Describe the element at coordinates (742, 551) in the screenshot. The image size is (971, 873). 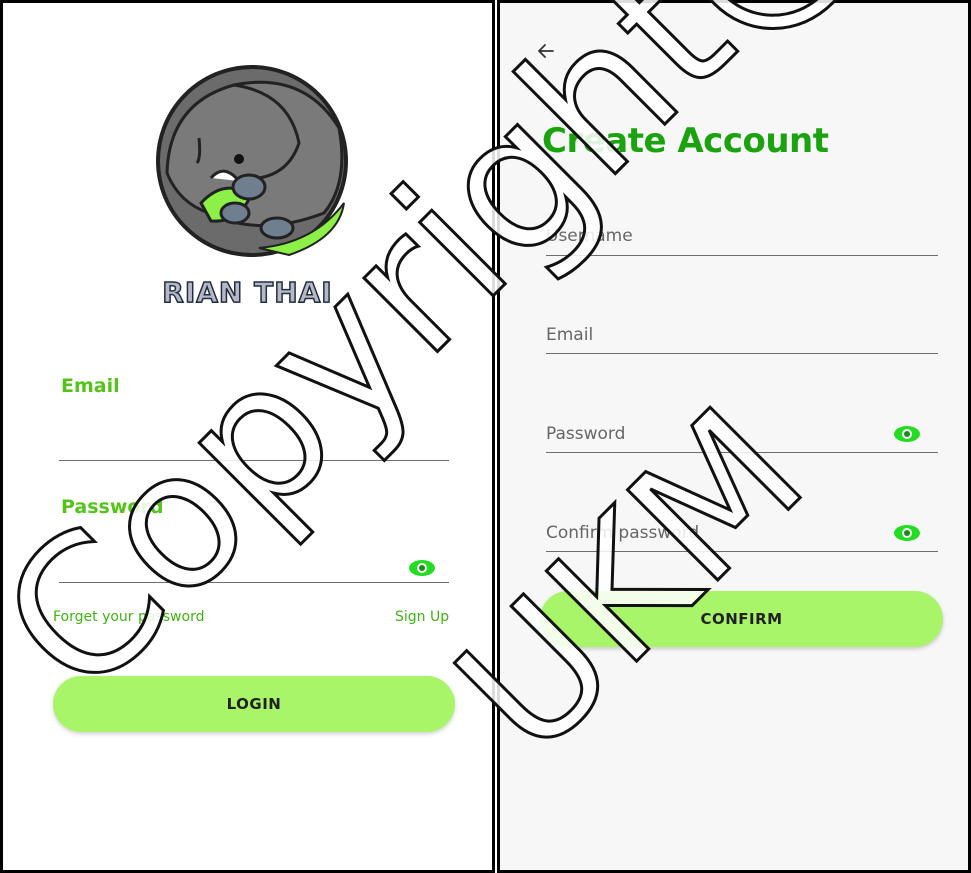
I see `confirm-underline` at that location.